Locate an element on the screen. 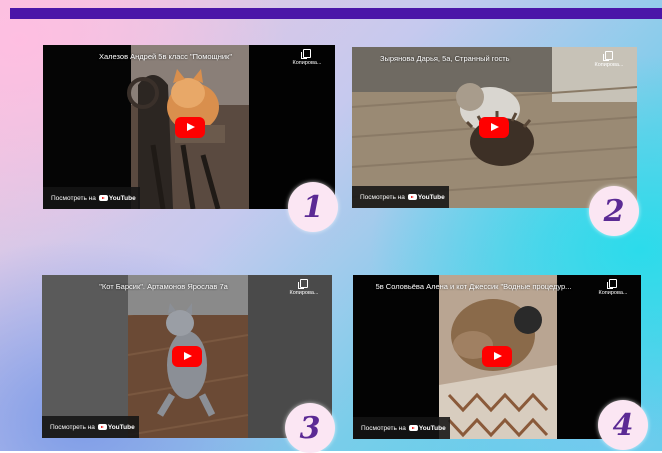 The height and width of the screenshot is (453, 662). video-title: Зырянова Дарья, 5а, Странный гость is located at coordinates (481, 58).